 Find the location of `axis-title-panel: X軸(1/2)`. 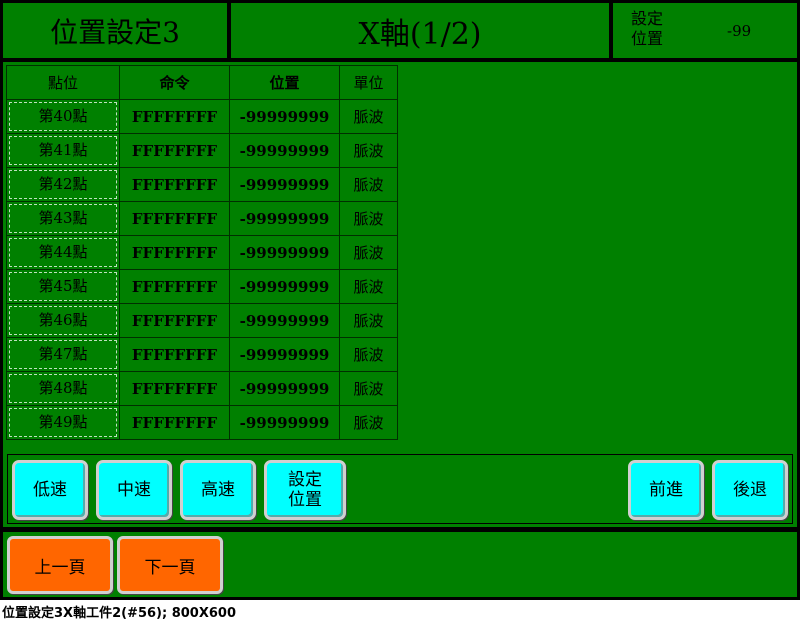

axis-title-panel: X軸(1/2) is located at coordinates (420, 30).